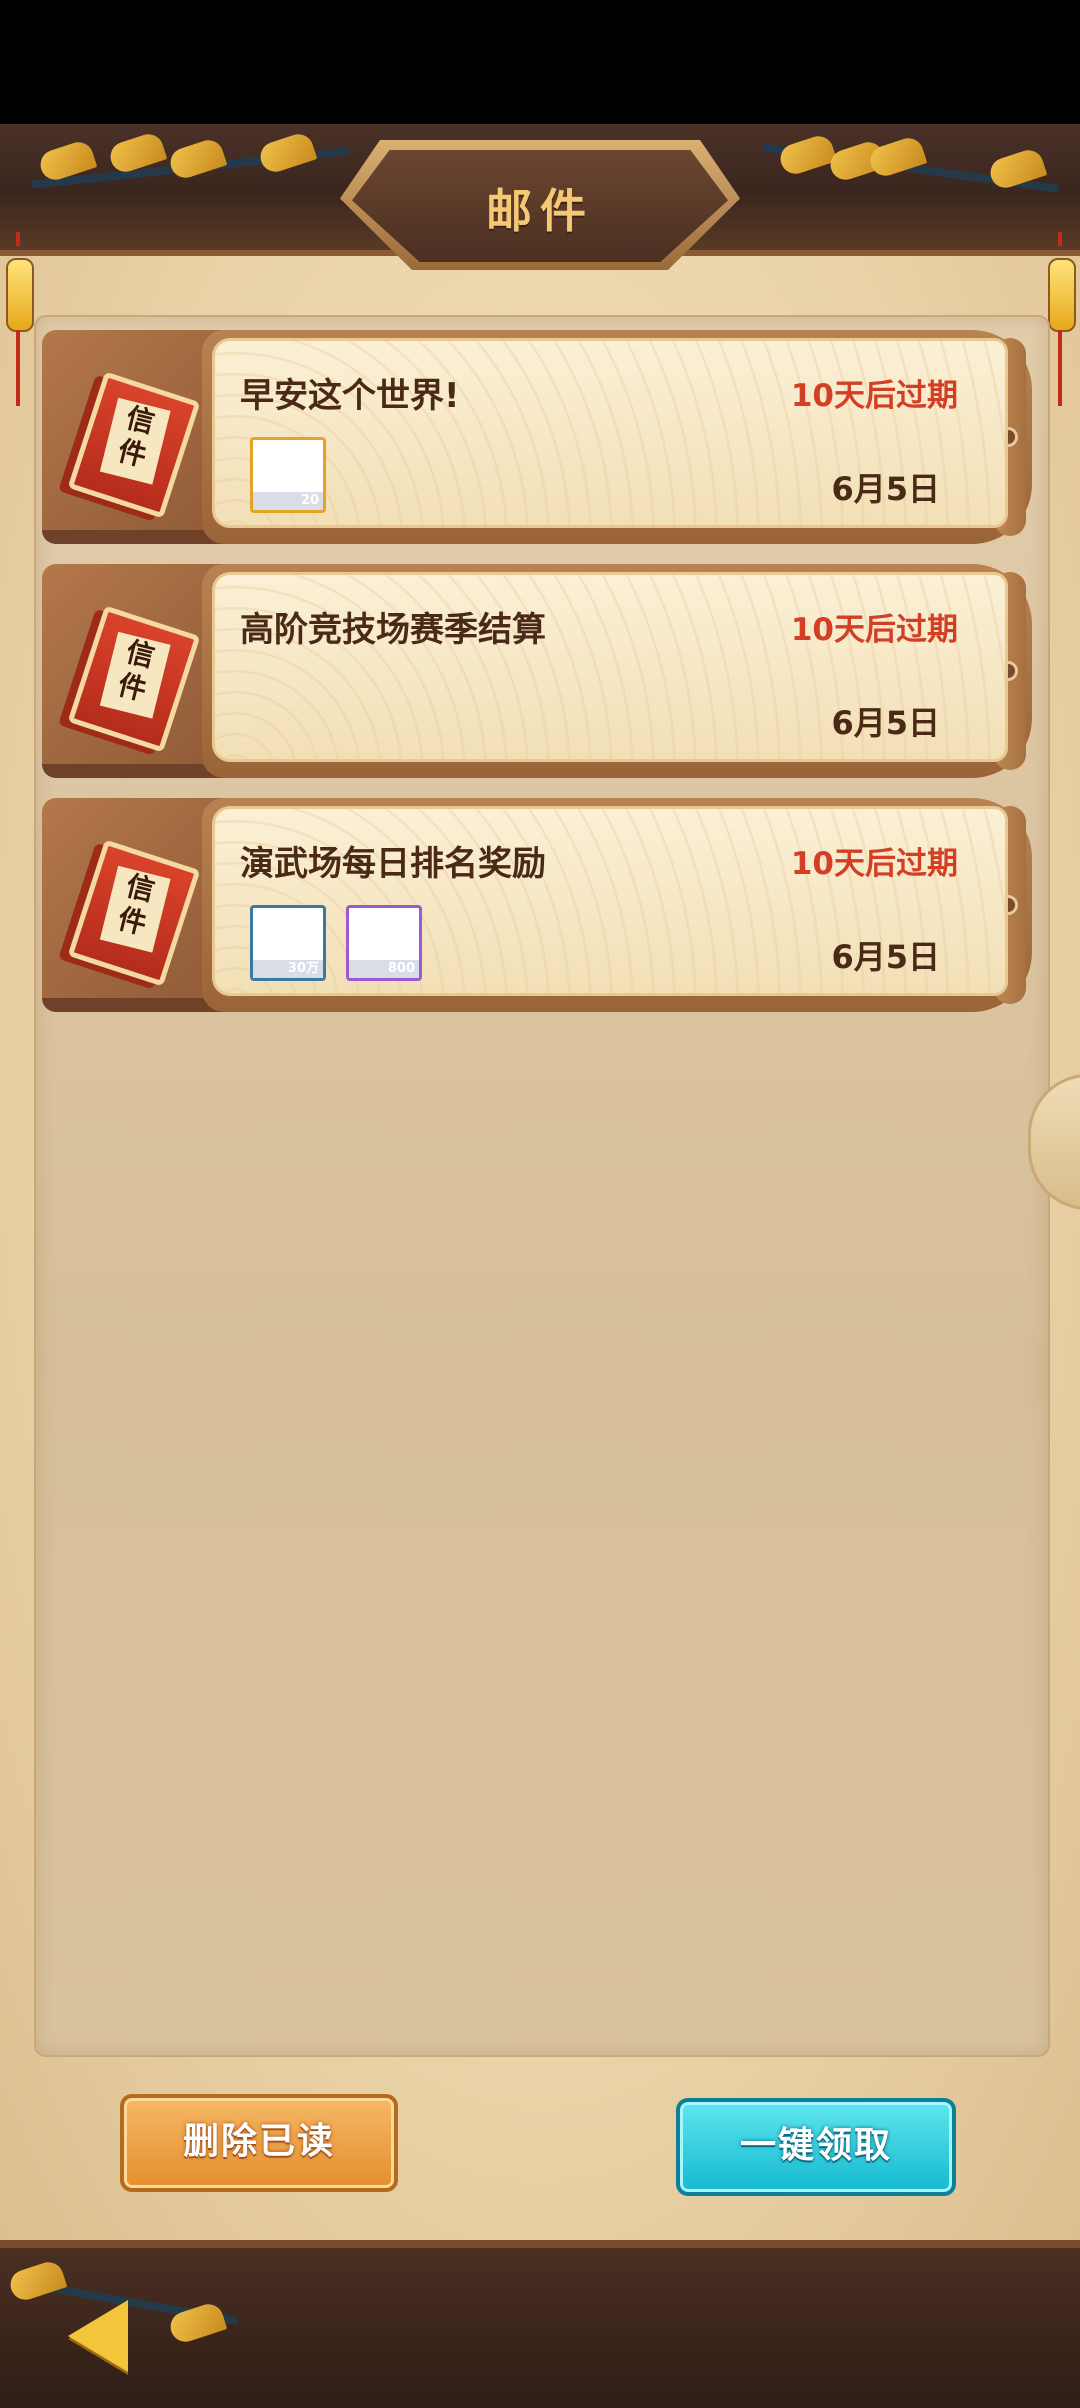  Describe the element at coordinates (288, 475) in the screenshot. I see `reward-item: 20` at that location.